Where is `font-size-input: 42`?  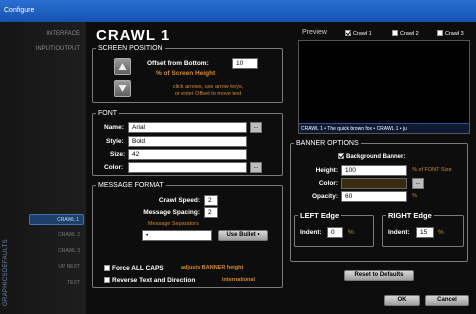
font-size-input: 42 is located at coordinates (187, 154).